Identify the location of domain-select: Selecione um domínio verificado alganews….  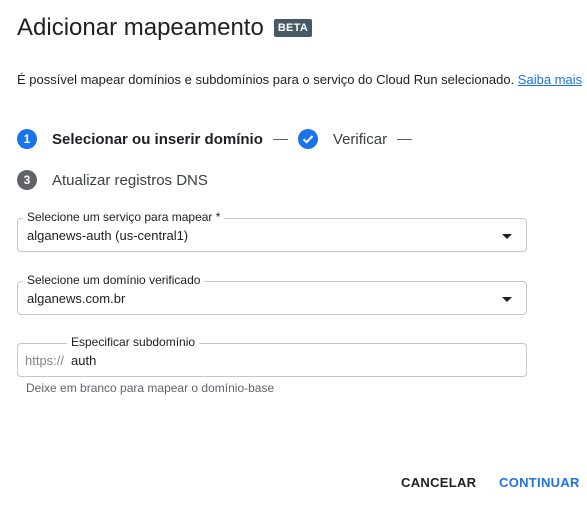
(272, 294).